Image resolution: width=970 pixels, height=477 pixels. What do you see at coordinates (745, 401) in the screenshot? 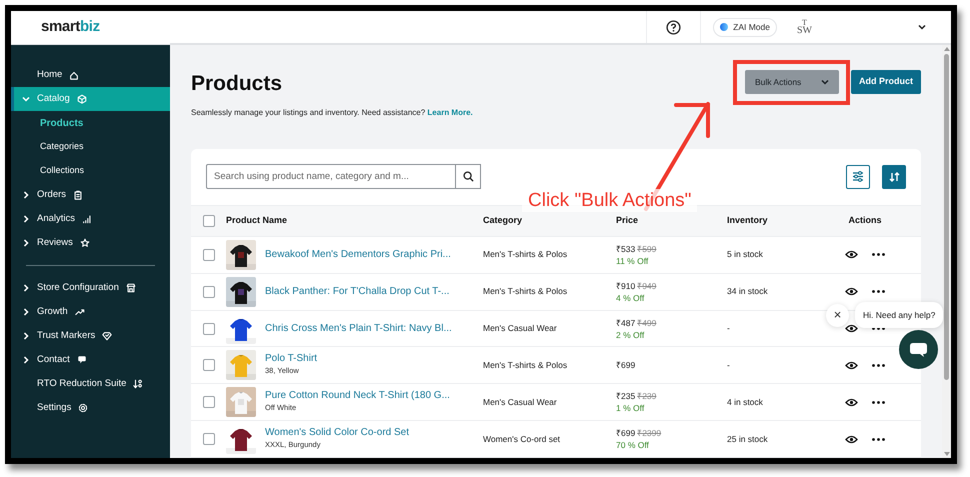
I see `table-cell: 4 in stock` at bounding box center [745, 401].